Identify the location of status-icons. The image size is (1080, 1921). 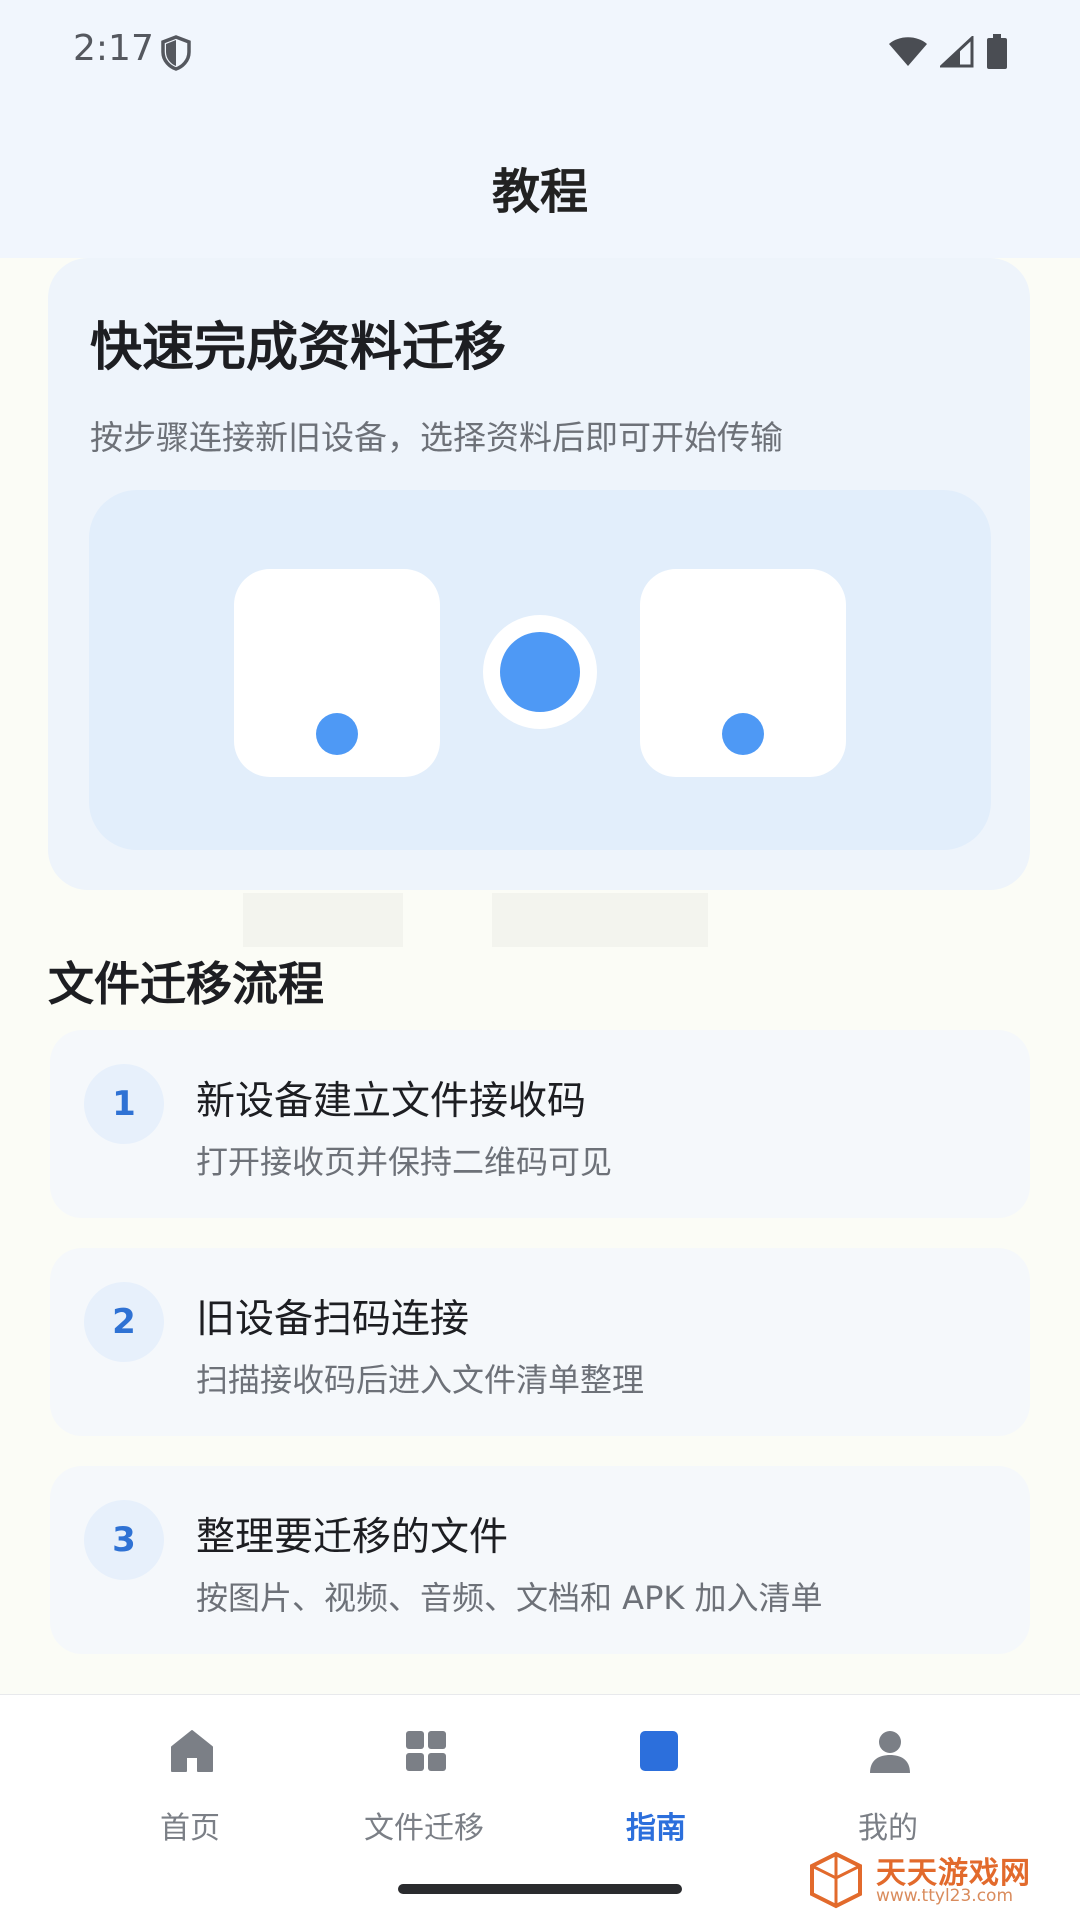
(948, 52).